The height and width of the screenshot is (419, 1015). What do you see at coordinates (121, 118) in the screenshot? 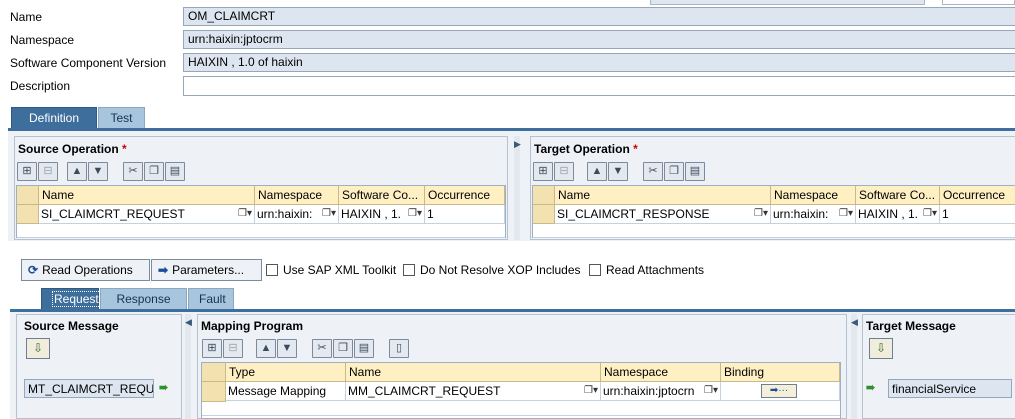
I see `tab-test: Test` at bounding box center [121, 118].